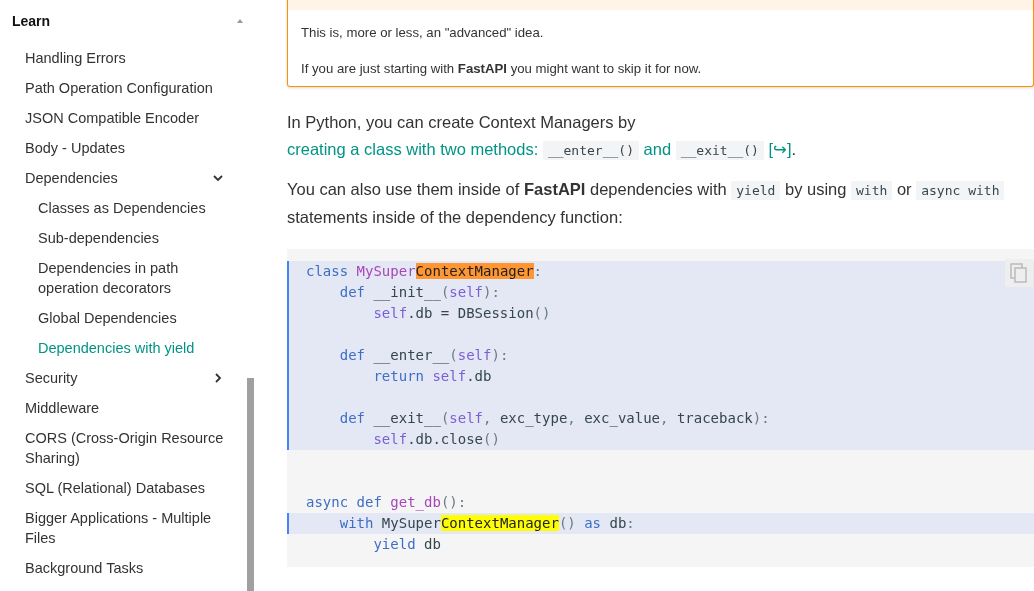 The width and height of the screenshot is (1034, 591). What do you see at coordinates (120, 528) in the screenshot?
I see `sidebar-item: Bigger Applications - Multiple Files` at bounding box center [120, 528].